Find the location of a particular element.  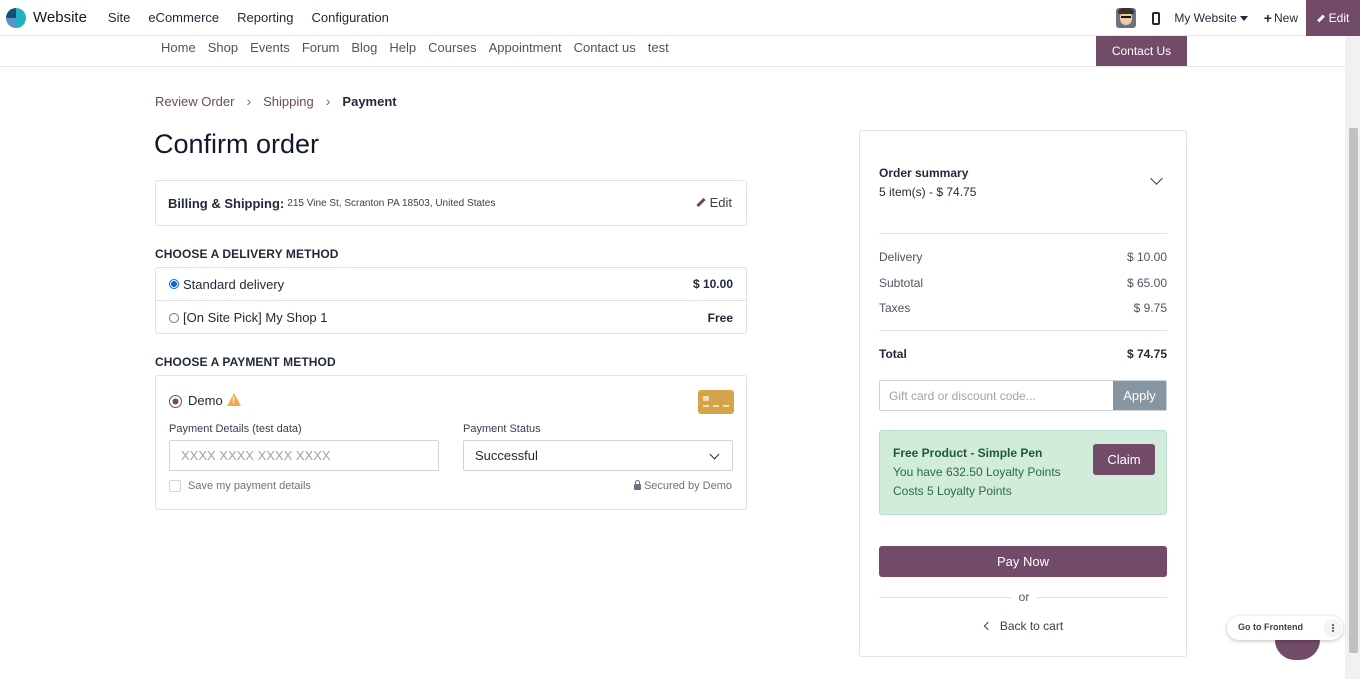

checkout-breadcrumb: Review Order › Shipping › Payment is located at coordinates (276, 101).